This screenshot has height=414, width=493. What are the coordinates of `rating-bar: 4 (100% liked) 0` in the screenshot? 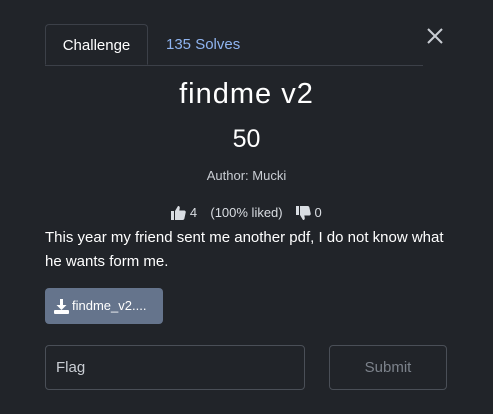 It's located at (246, 212).